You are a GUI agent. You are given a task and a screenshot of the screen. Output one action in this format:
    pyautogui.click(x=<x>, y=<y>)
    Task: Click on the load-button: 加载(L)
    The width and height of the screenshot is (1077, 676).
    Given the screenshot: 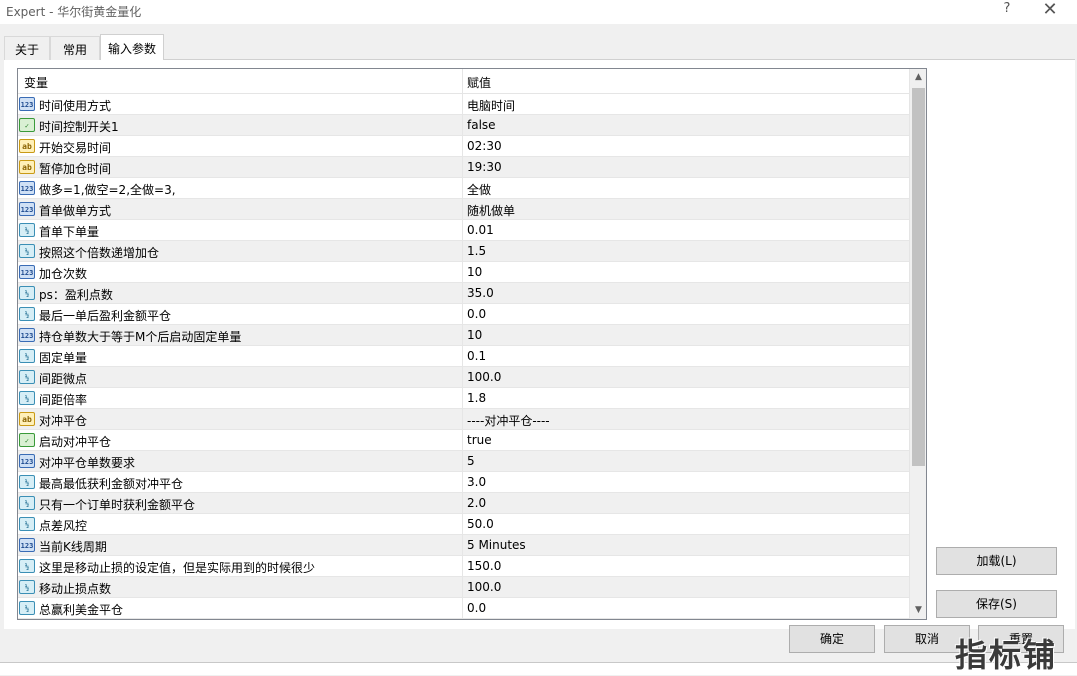 What is the action you would take?
    pyautogui.click(x=996, y=561)
    